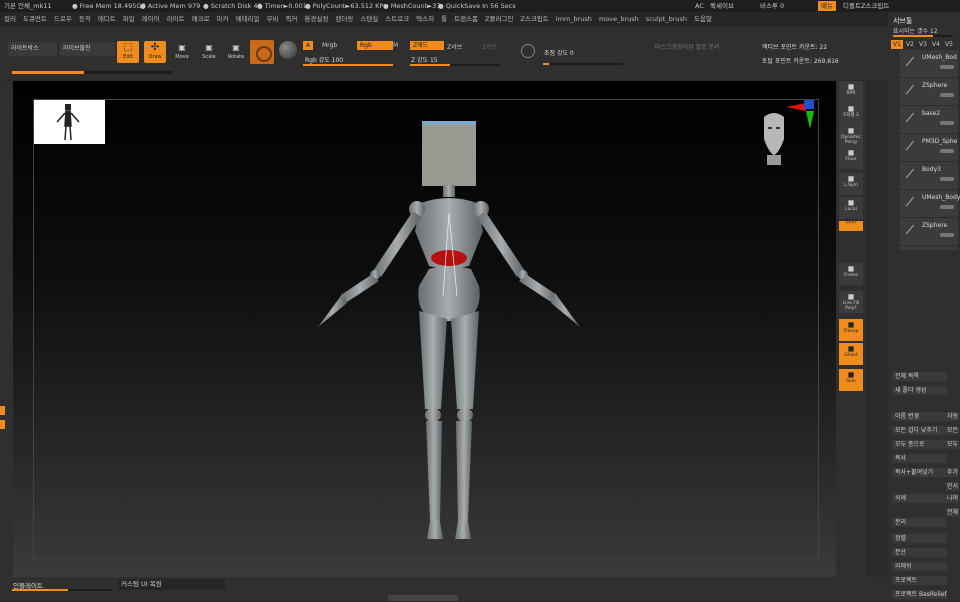 The width and height of the screenshot is (960, 602). What do you see at coordinates (929, 64) in the screenshot?
I see `subtool-item: ⟋ UMesh_Bod` at bounding box center [929, 64].